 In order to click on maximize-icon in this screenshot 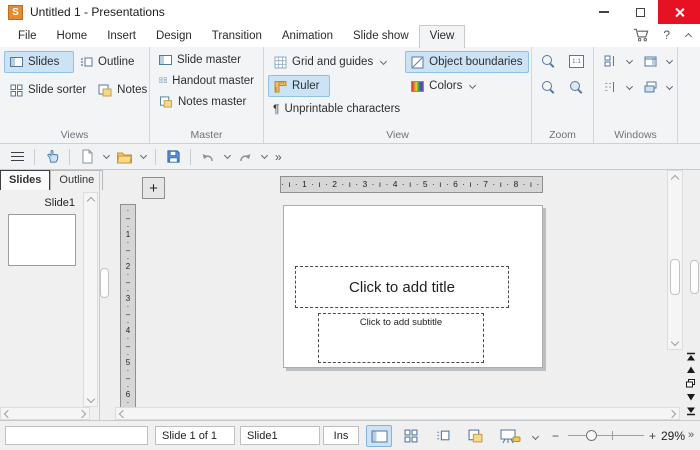, I will do `click(640, 12)`.